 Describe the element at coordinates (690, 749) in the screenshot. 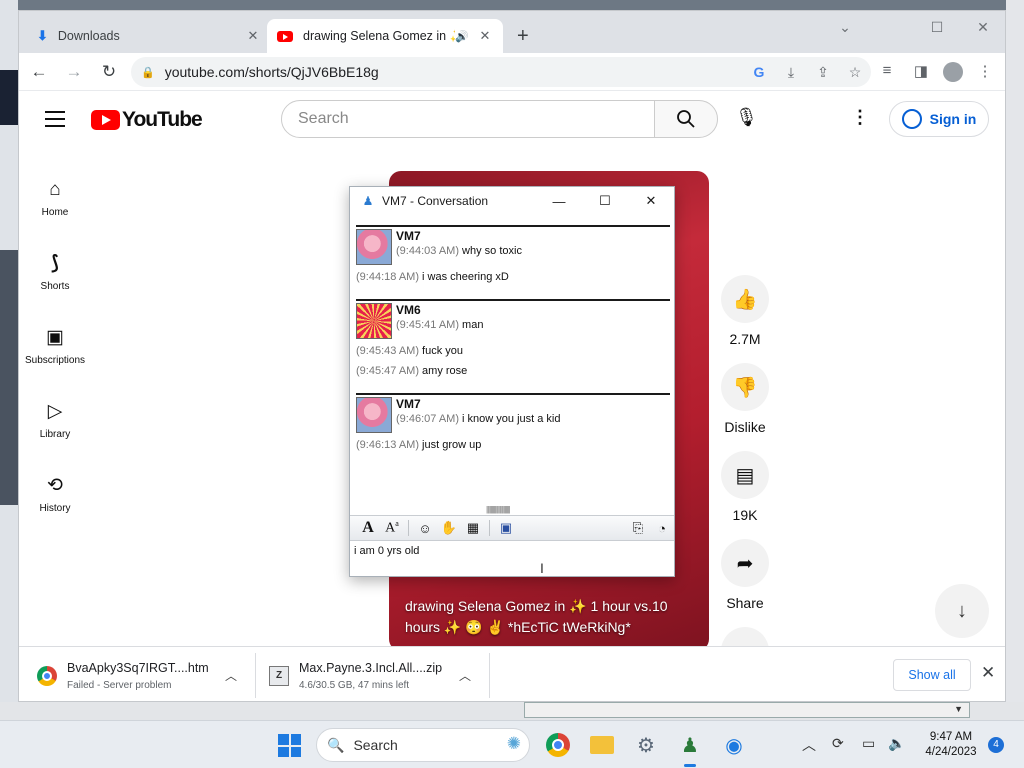

I see `messenger-taskbar-icon: ♟` at that location.